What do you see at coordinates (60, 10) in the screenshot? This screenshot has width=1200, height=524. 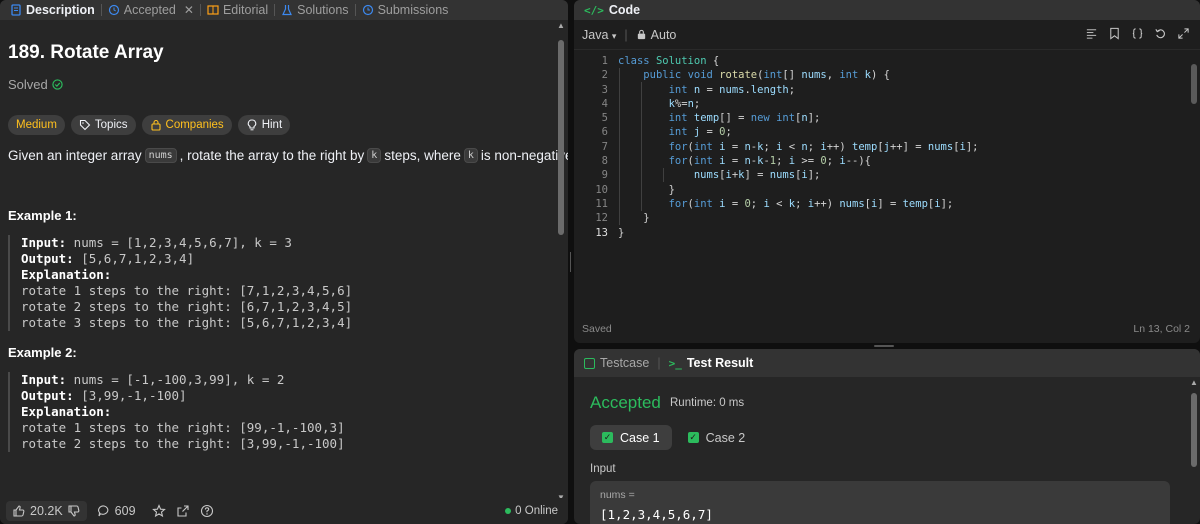 I see `tab-description-label: Description` at bounding box center [60, 10].